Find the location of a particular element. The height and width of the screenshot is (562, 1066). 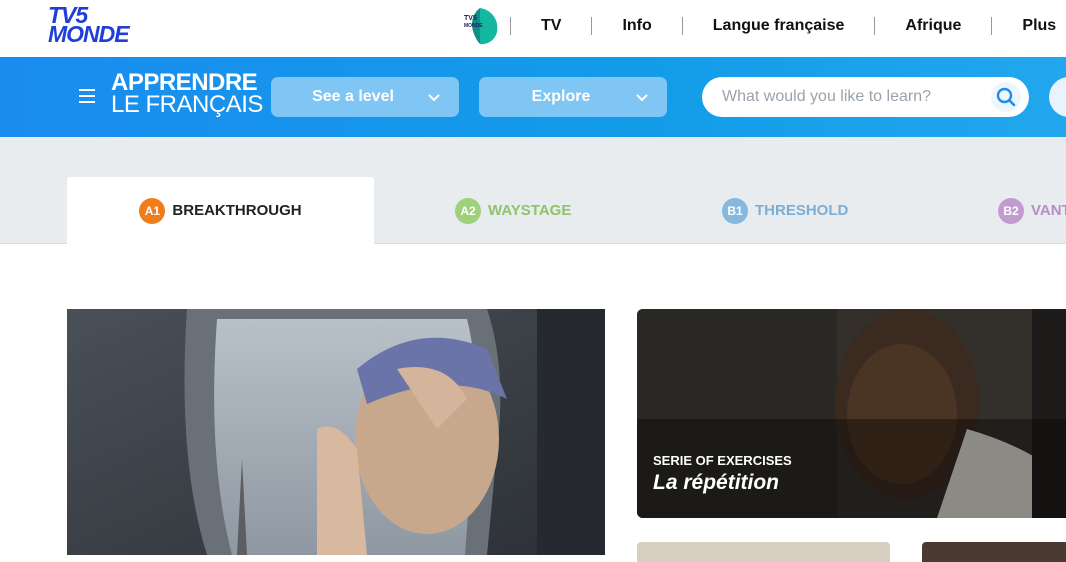

tab-label: THRESHOLD is located at coordinates (802, 210).